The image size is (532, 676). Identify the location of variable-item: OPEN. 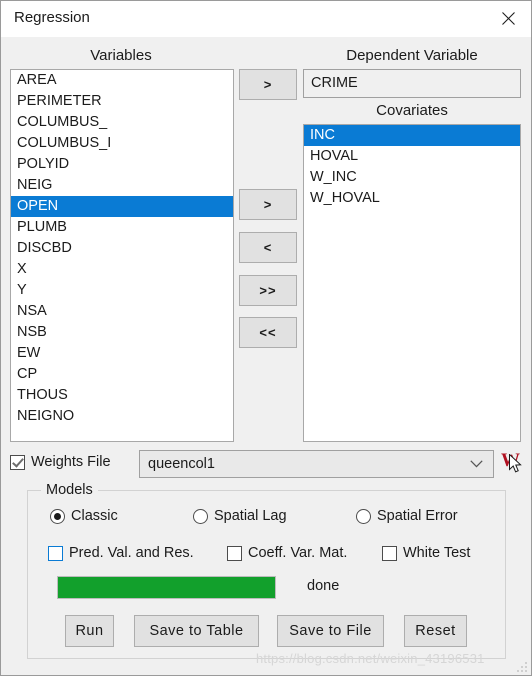
(122, 206).